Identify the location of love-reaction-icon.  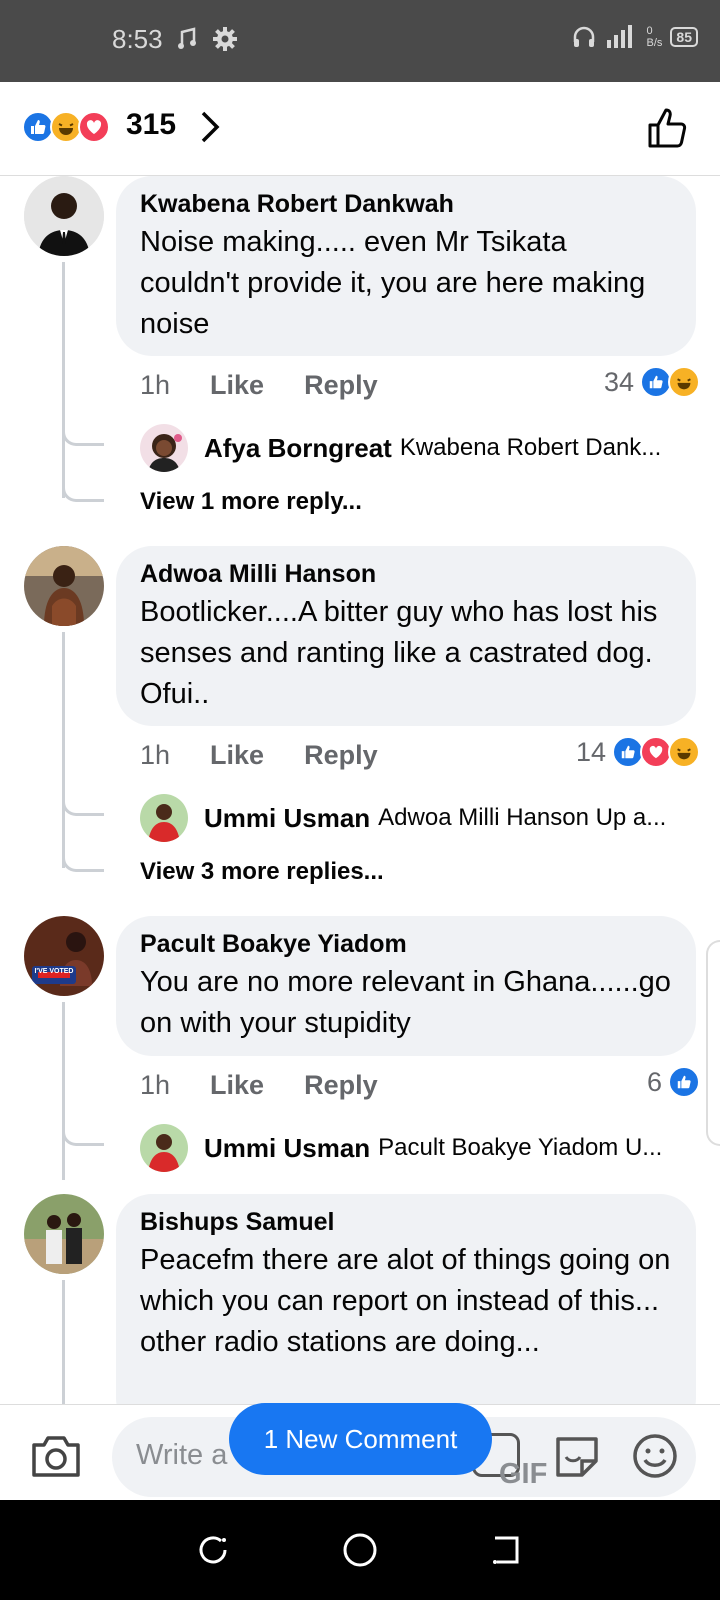
(94, 127).